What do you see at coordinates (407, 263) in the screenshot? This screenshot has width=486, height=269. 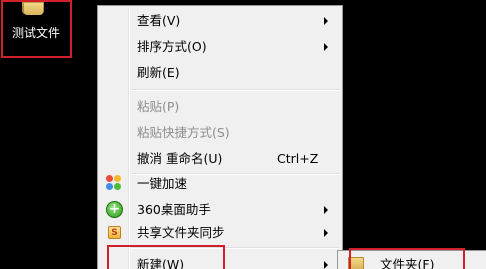 I see `submenu-item-label: 文件夹(F)` at bounding box center [407, 263].